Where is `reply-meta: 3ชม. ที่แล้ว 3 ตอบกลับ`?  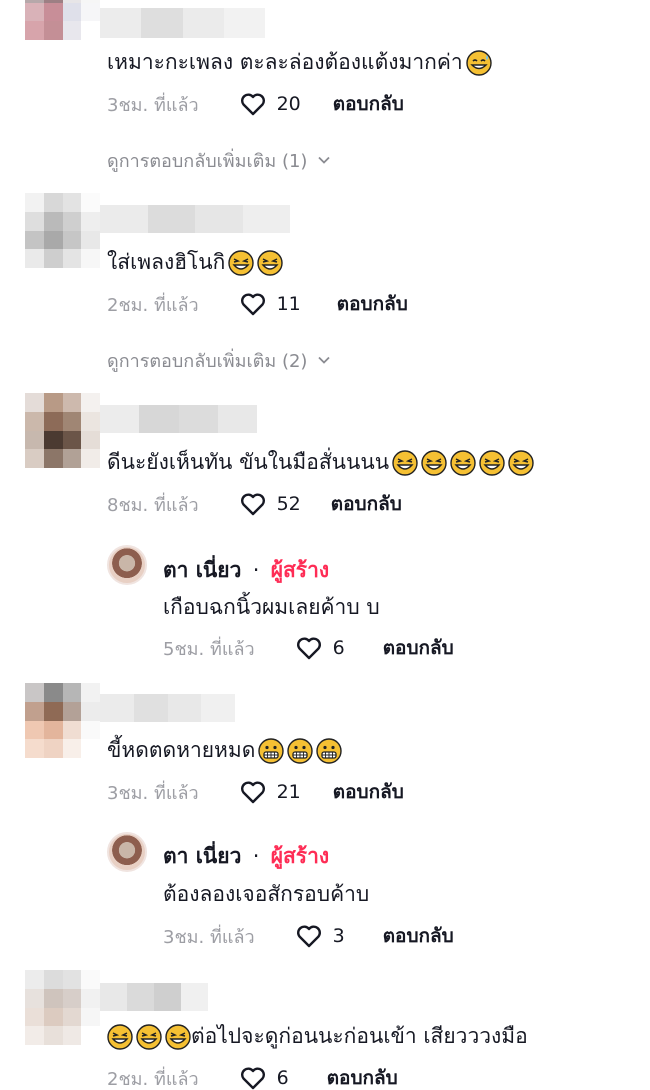
reply-meta: 3ชม. ที่แล้ว 3 ตอบกลับ is located at coordinates (308, 936).